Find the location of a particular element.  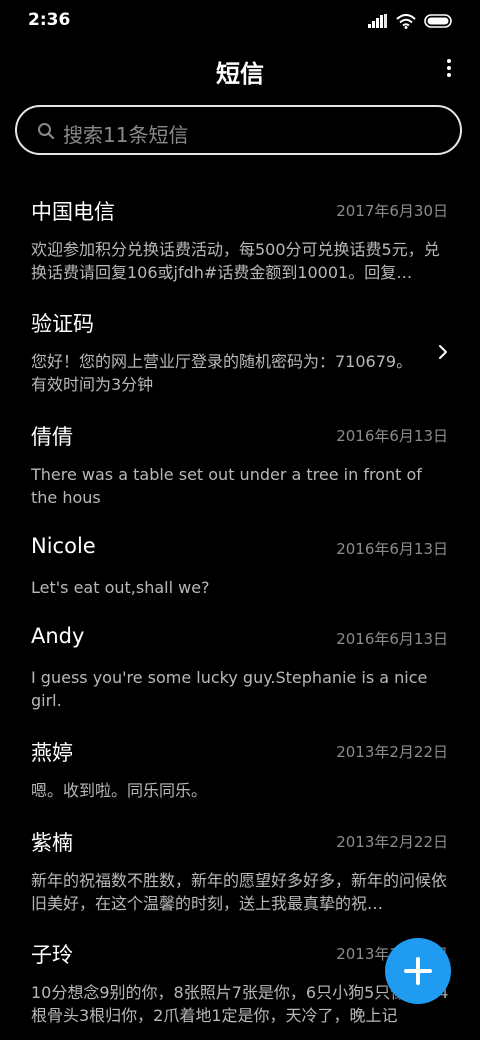

page-title: 短信 is located at coordinates (240, 74).